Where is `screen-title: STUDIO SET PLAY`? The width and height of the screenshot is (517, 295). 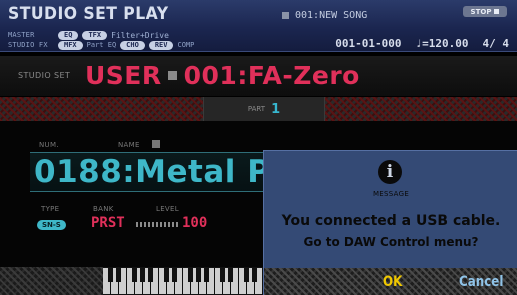 screen-title: STUDIO SET PLAY is located at coordinates (88, 14).